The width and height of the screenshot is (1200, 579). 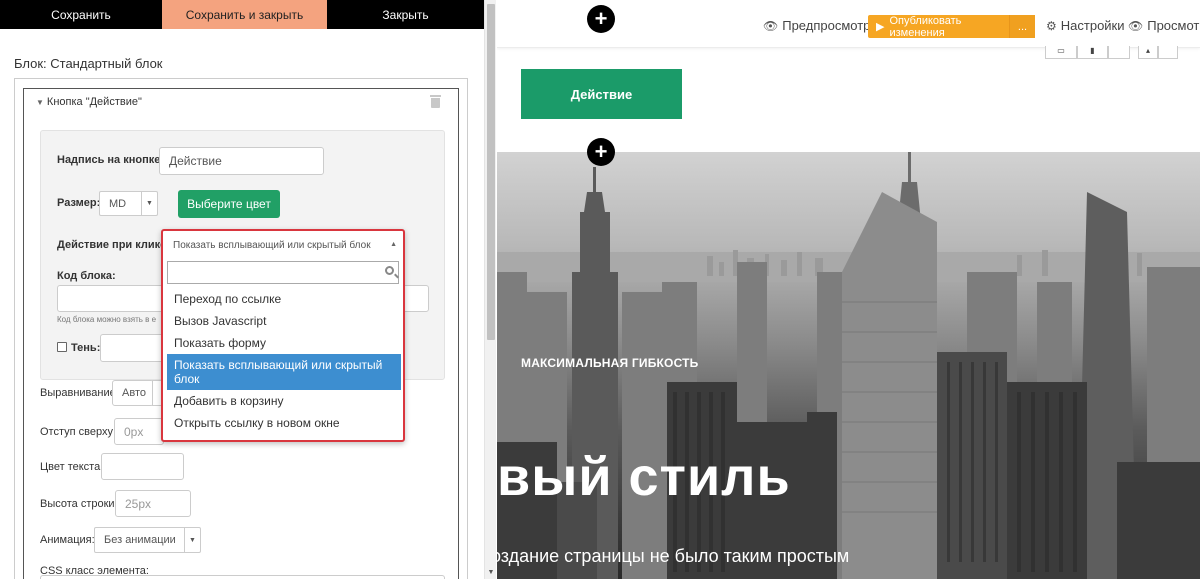 I want to click on text-color-label: Цвет текста:, so click(x=72, y=467).